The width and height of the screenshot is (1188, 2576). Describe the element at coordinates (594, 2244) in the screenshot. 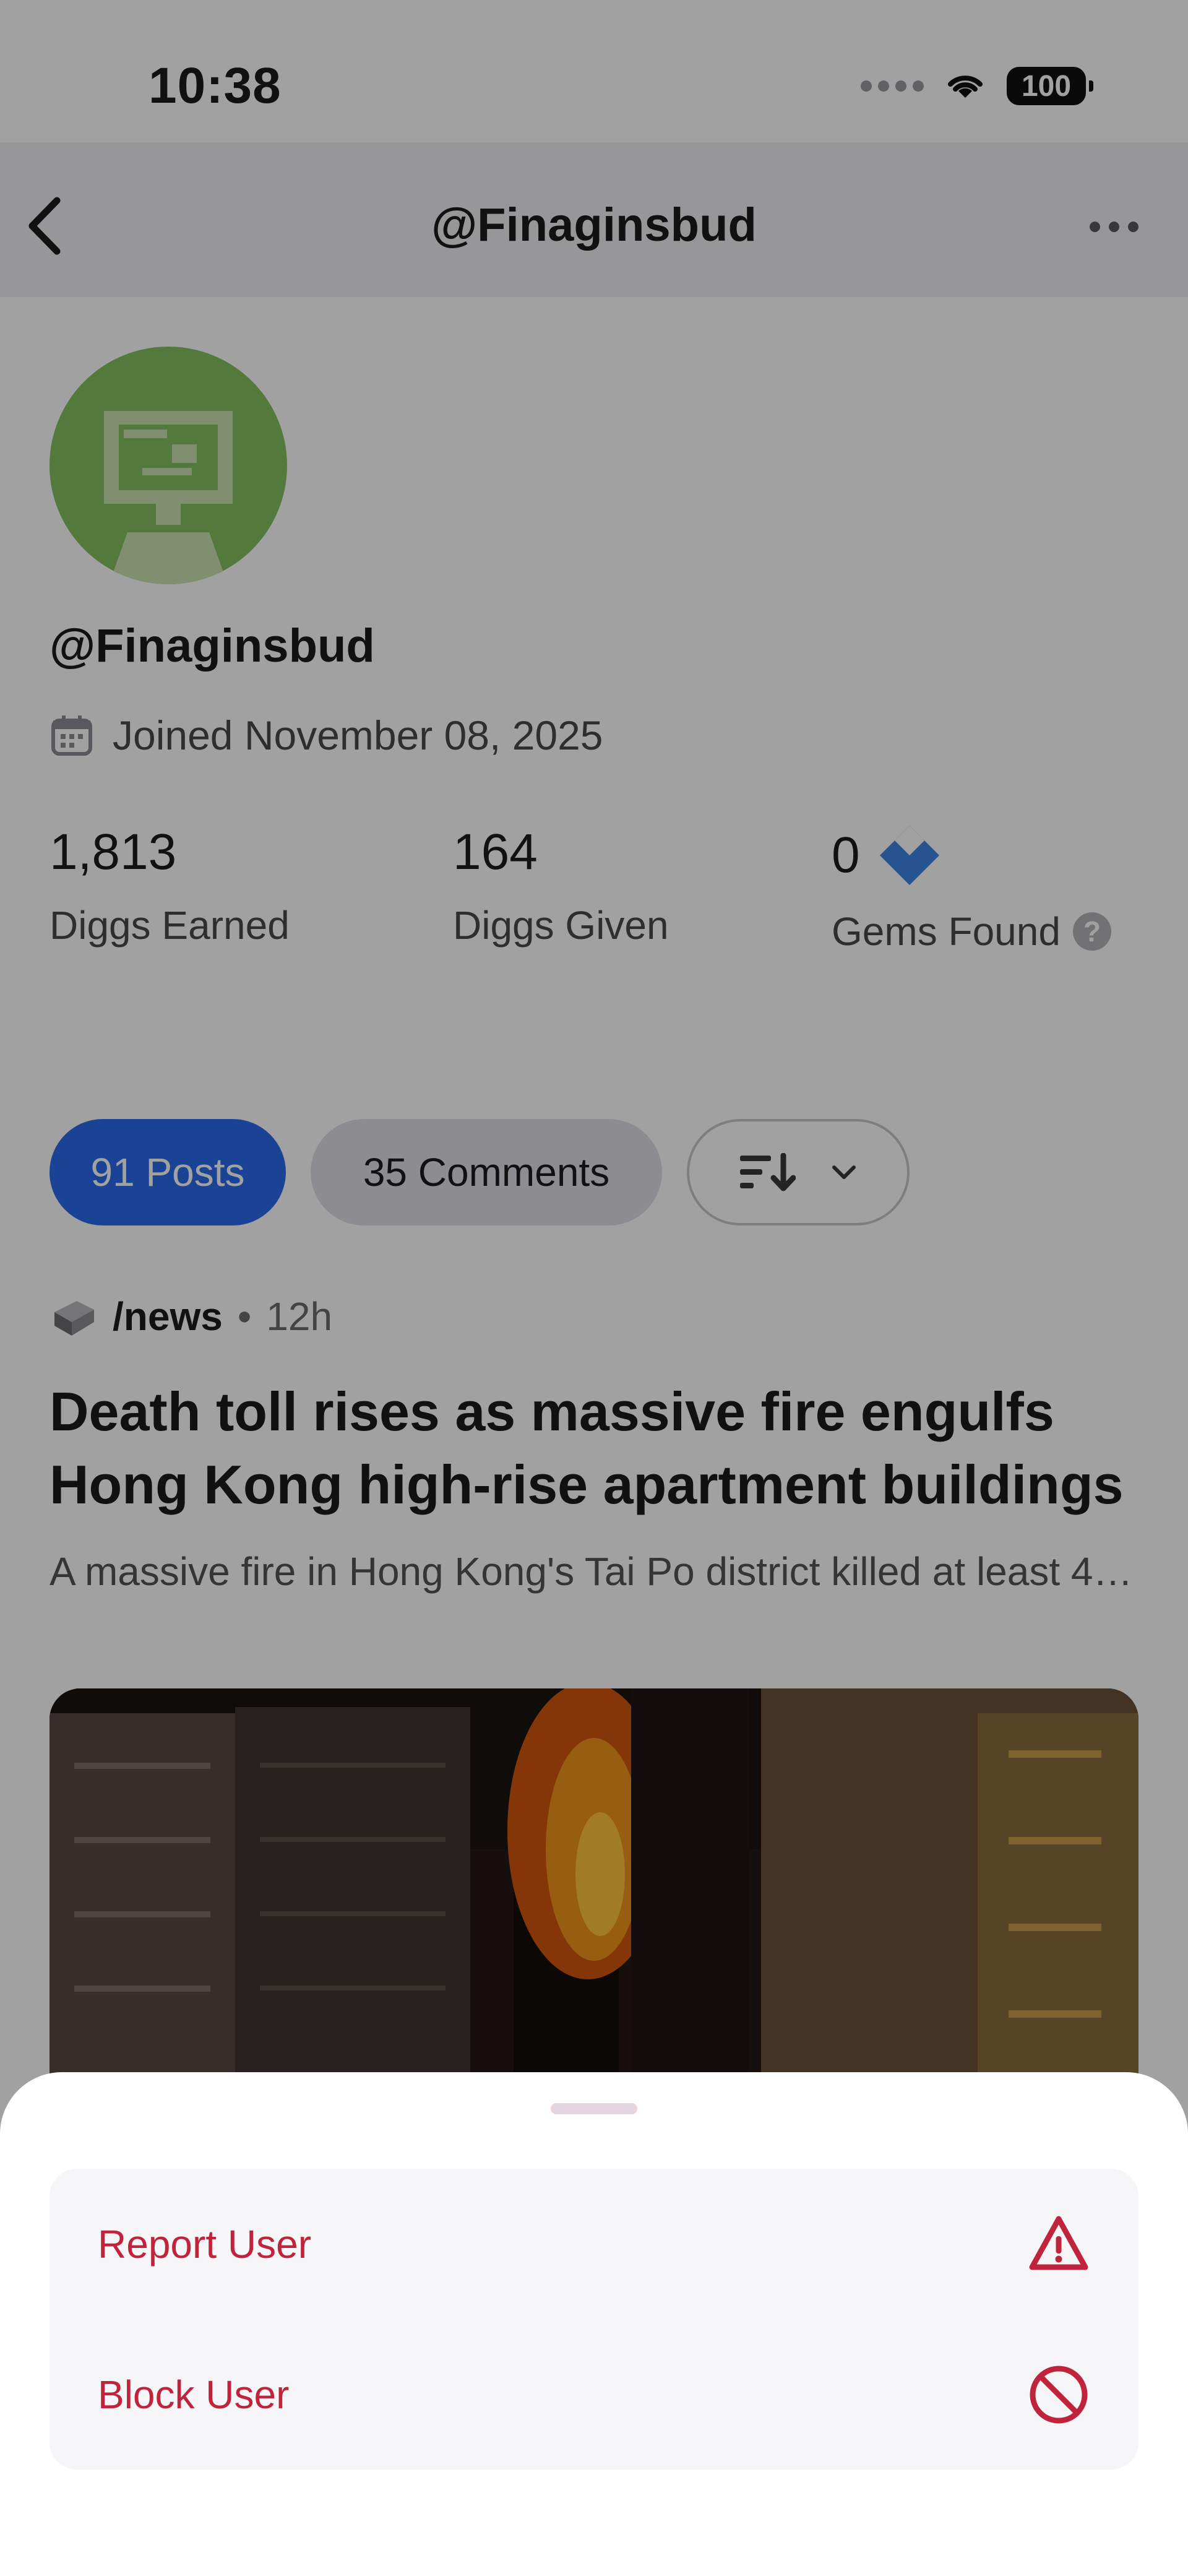

I see `report-user-button: Report User` at that location.